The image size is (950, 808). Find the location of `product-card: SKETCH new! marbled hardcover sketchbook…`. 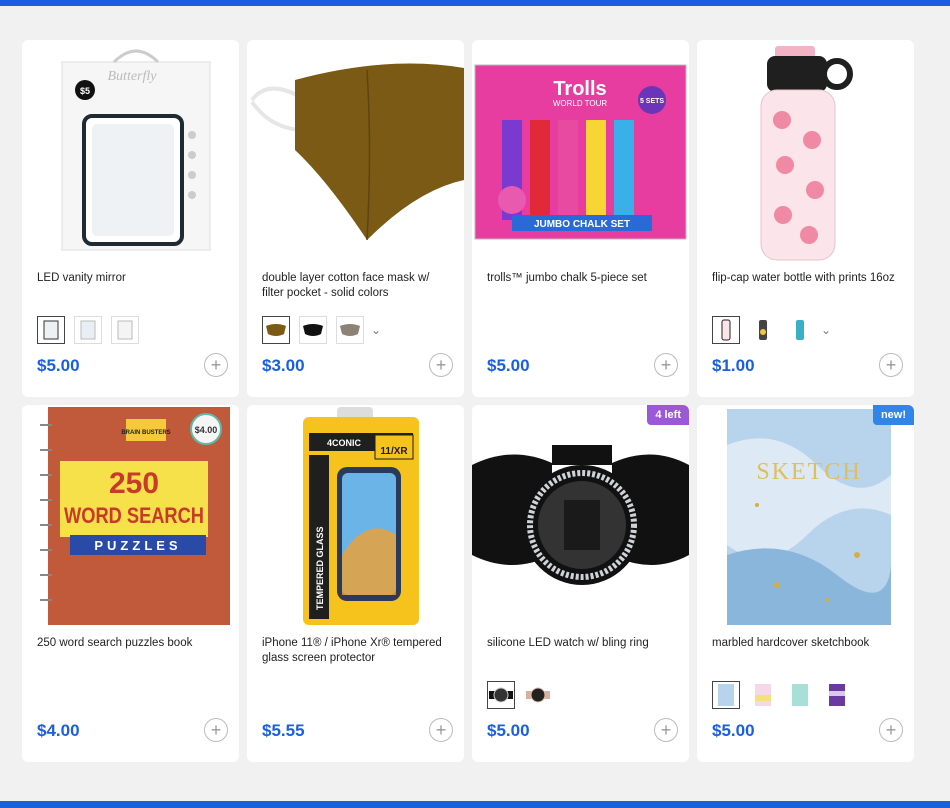

product-card: SKETCH new! marbled hardcover sketchbook… is located at coordinates (805, 583).